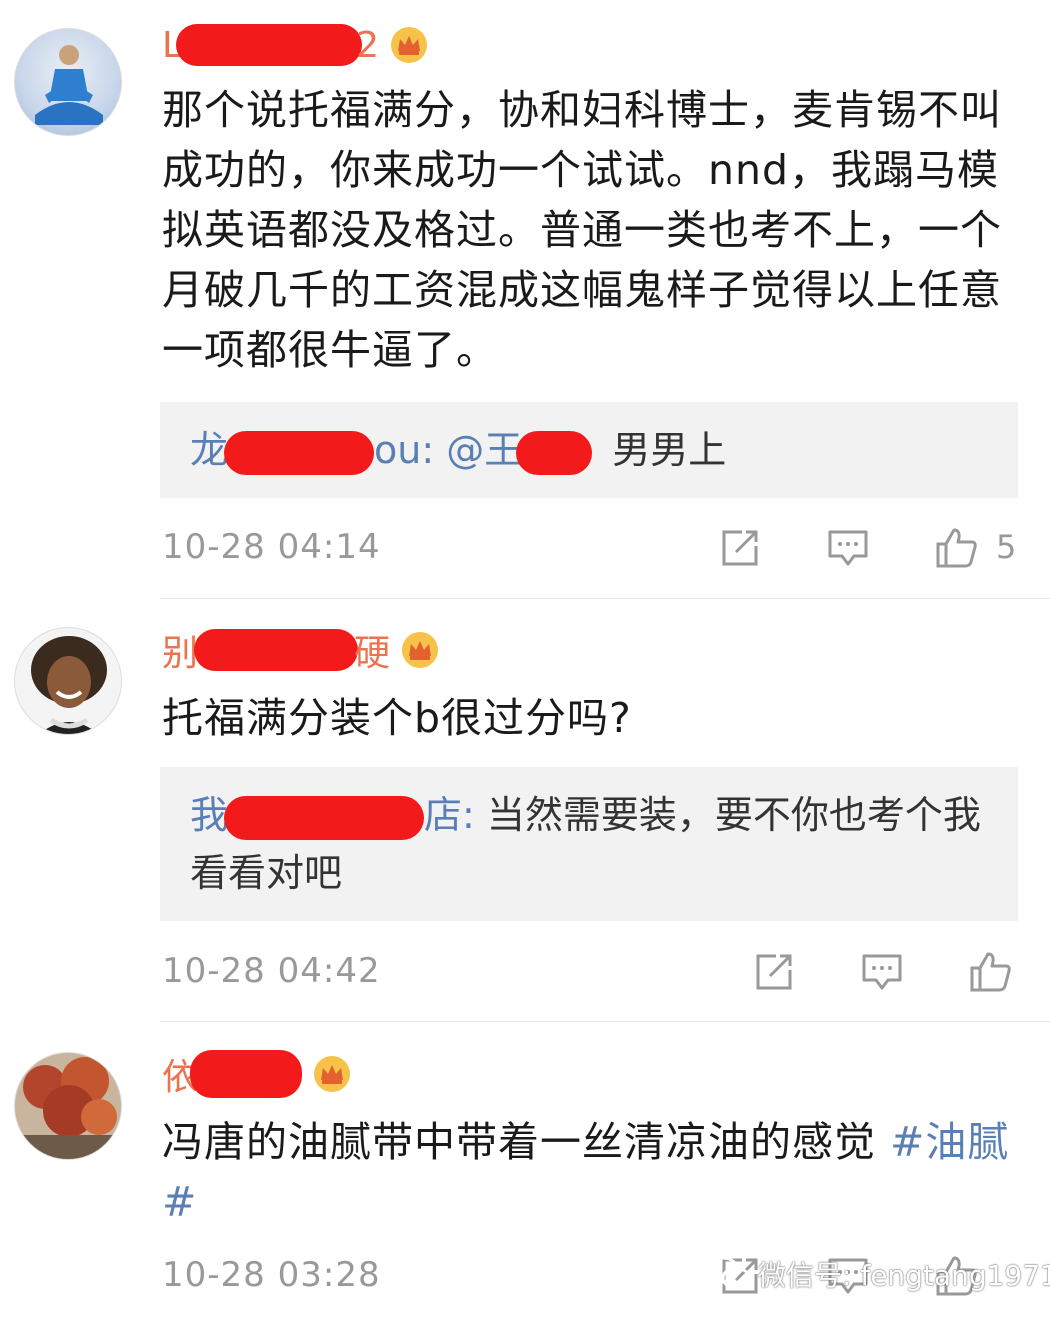  Describe the element at coordinates (209, 815) in the screenshot. I see `reply-author-prefix: 我` at that location.